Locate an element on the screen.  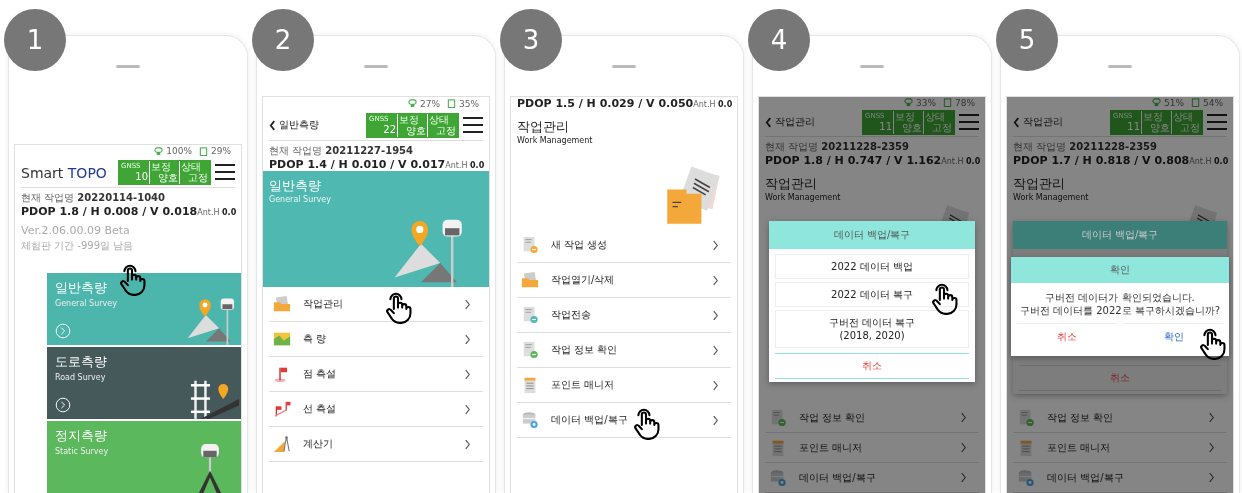
menu-item: 점 측설 is located at coordinates (376, 374).